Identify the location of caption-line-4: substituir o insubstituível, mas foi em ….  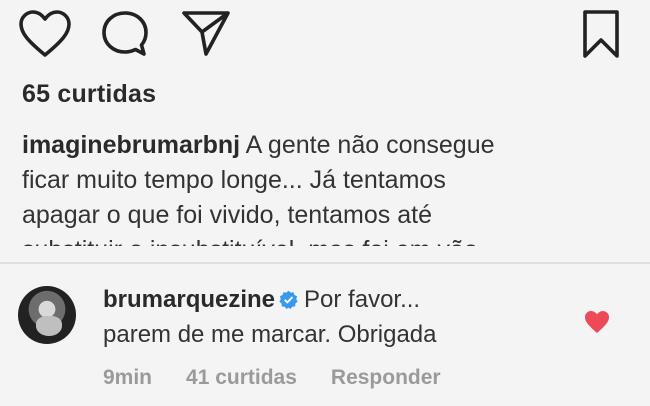
(322, 239).